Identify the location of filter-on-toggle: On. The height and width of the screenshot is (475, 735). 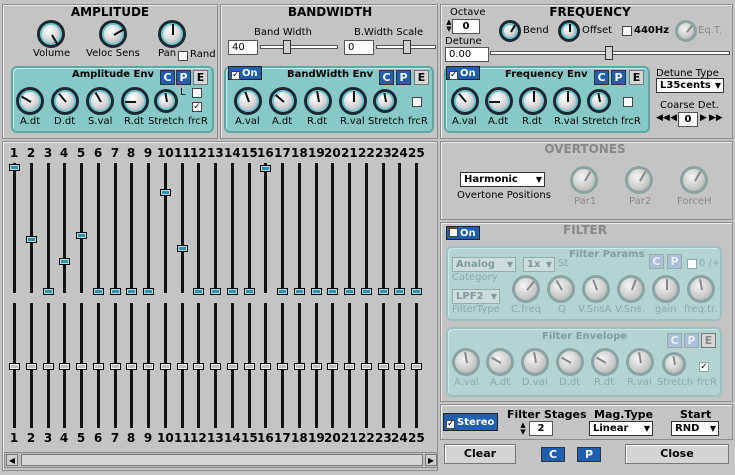
(463, 233).